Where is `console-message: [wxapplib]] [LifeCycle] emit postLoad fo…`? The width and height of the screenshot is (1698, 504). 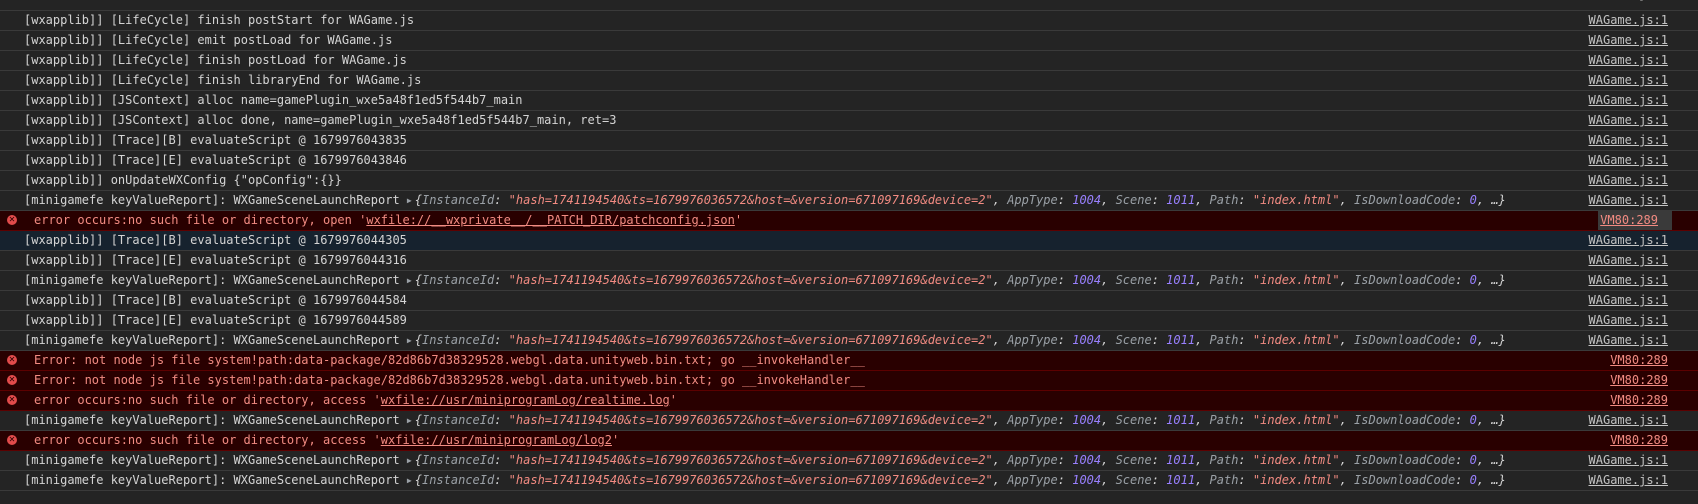
console-message: [wxapplib]] [LifeCycle] emit postLoad fo… is located at coordinates (771, 40).